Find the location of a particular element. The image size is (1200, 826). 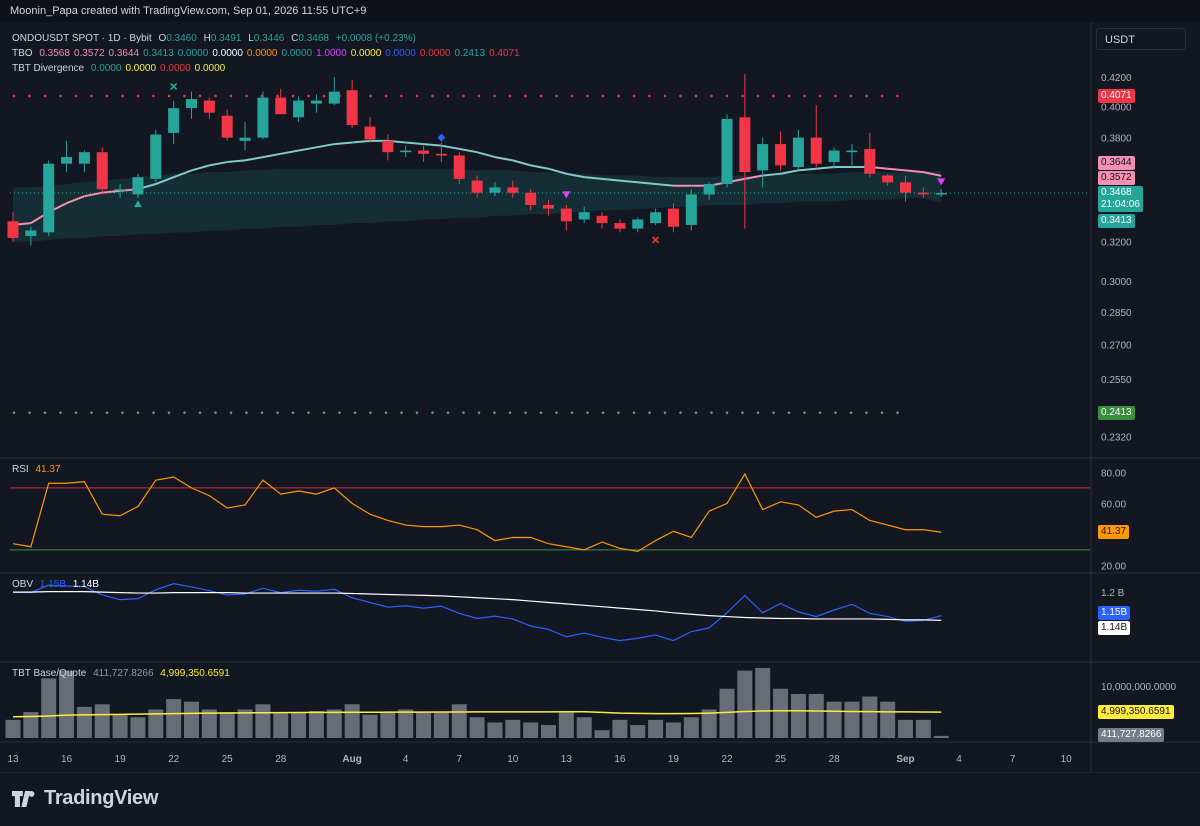

obv-name: OBV is located at coordinates (22, 584).